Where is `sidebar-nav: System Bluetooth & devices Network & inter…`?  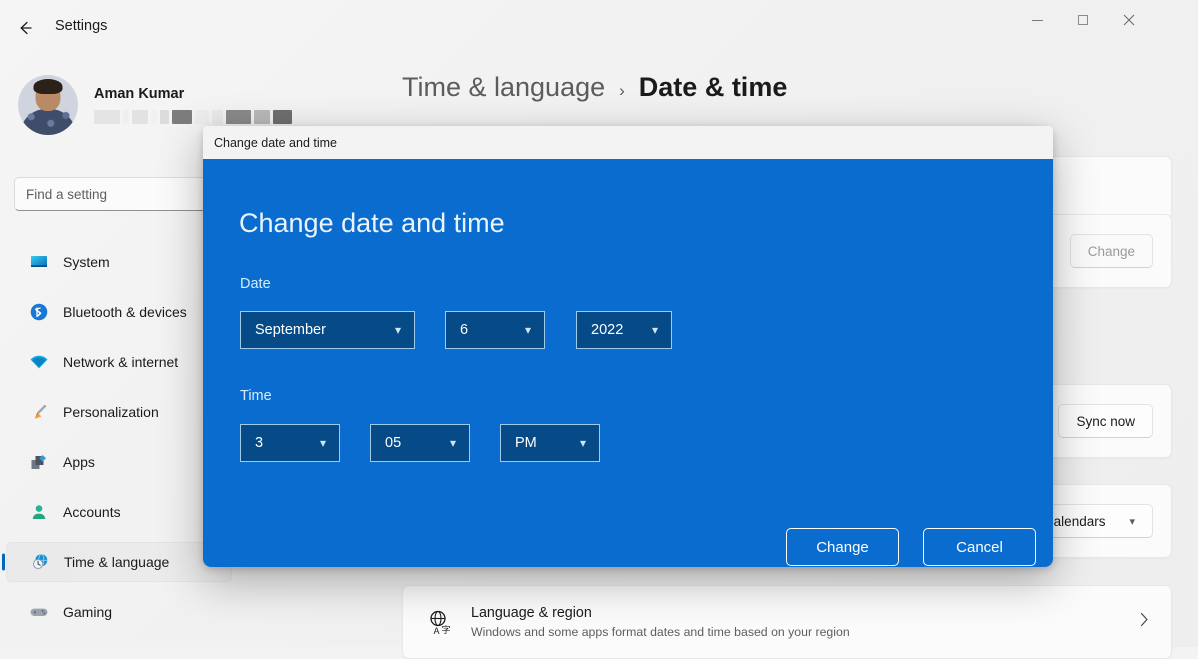
sidebar-nav: System Bluetooth & devices Network & inter… is located at coordinates (119, 442).